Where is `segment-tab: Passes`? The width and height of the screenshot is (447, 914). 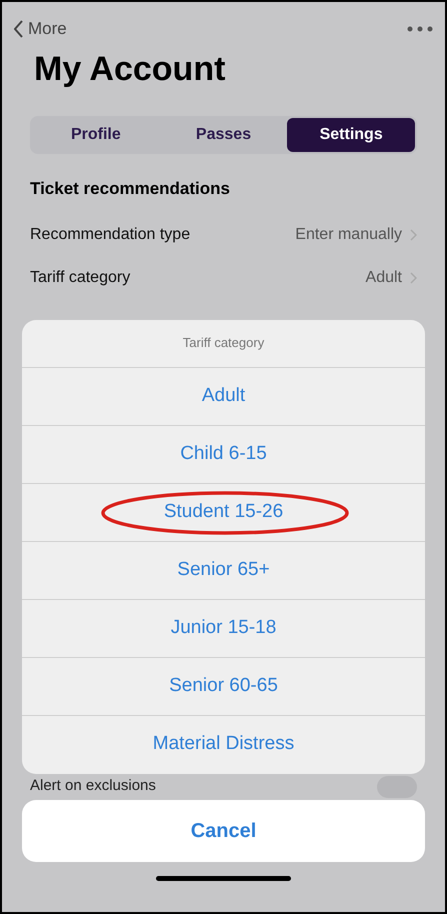 segment-tab: Passes is located at coordinates (224, 135).